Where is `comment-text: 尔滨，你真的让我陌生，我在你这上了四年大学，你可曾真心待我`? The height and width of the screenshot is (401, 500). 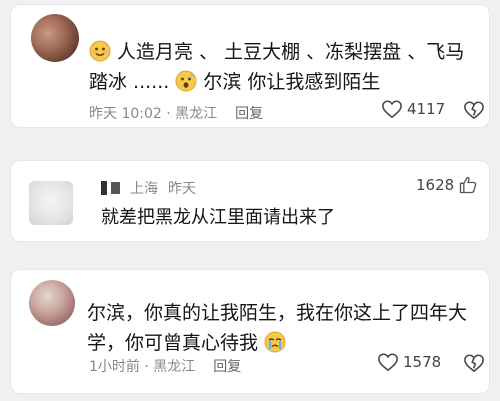
comment-text: 尔滨，你真的让我陌生，我在你这上了四年大学，你可曾真心待我 is located at coordinates (277, 328).